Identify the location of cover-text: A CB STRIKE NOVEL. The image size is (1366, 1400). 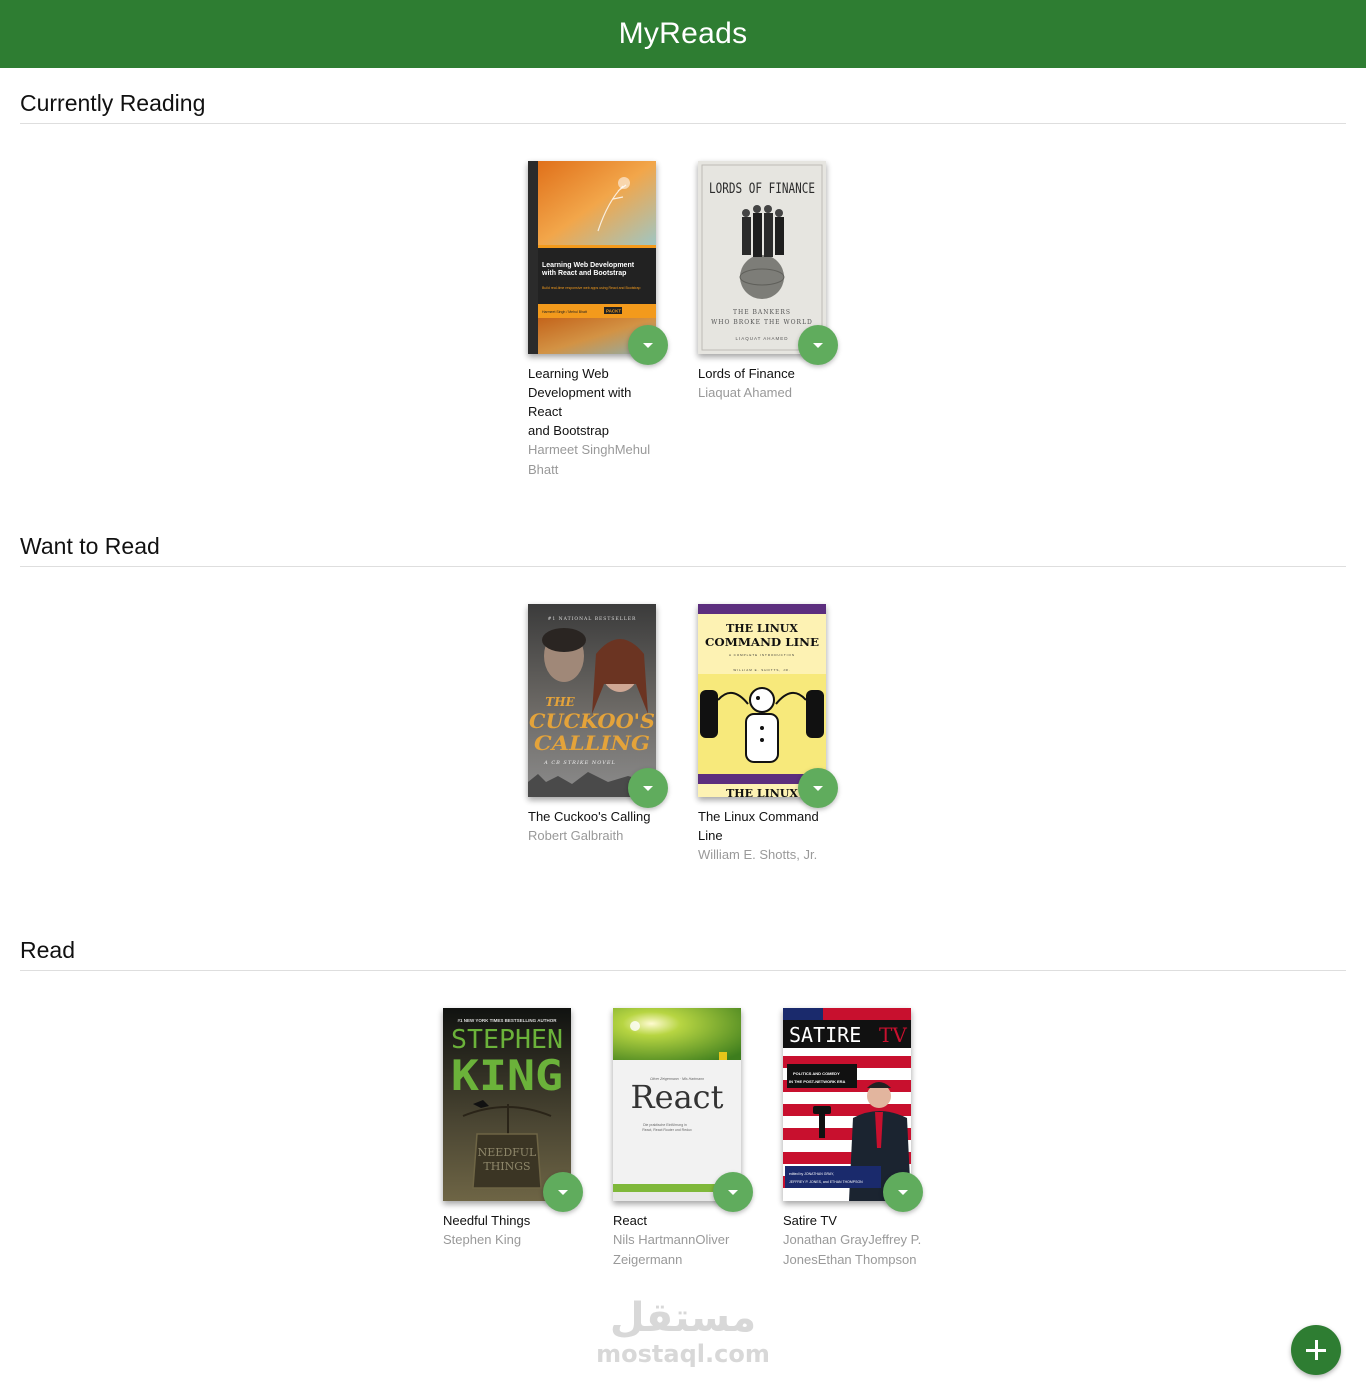
(579, 763).